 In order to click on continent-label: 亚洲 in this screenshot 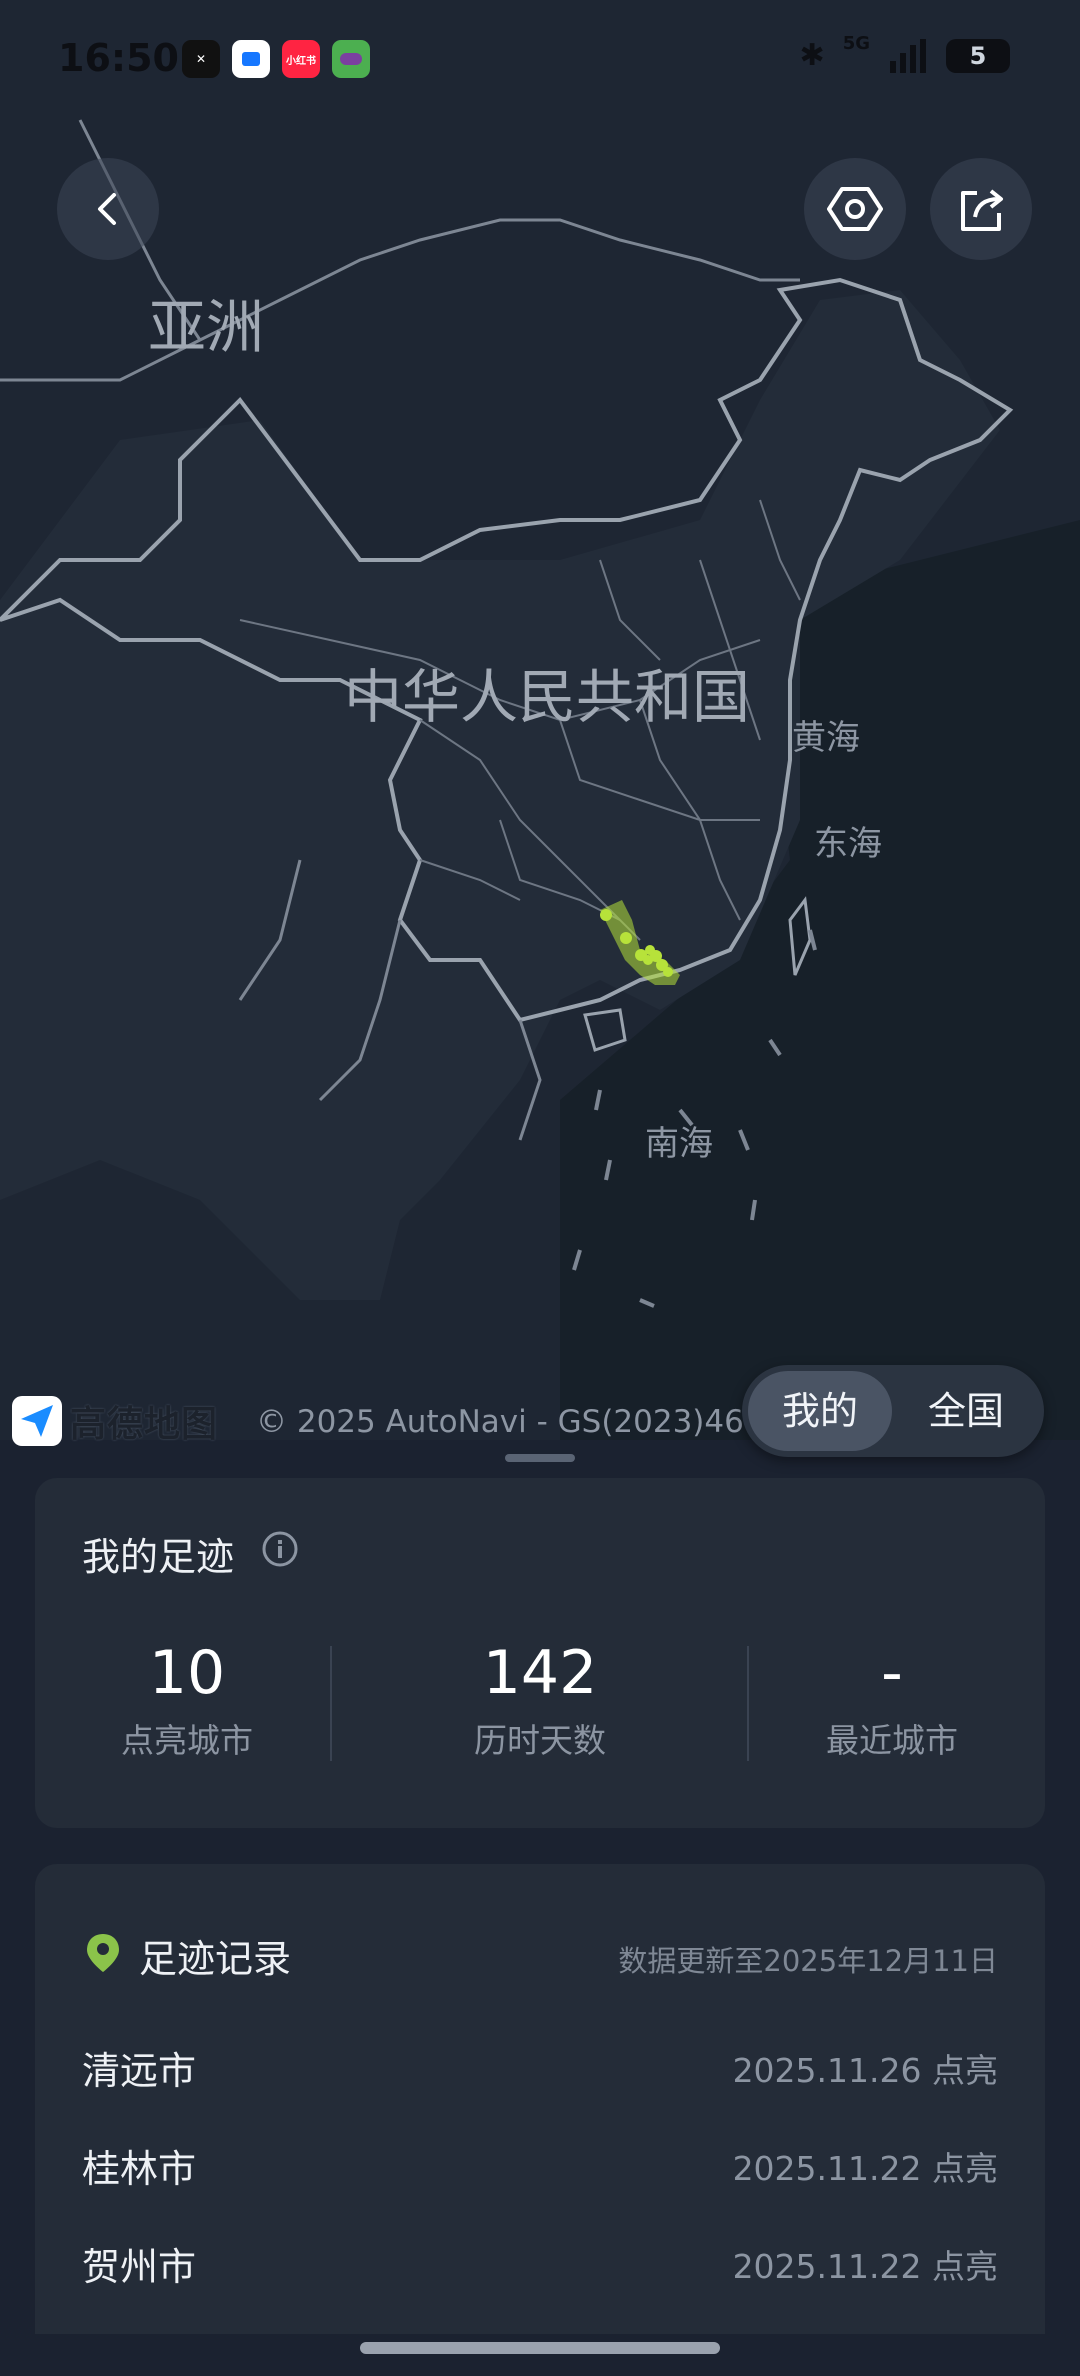, I will do `click(206, 327)`.